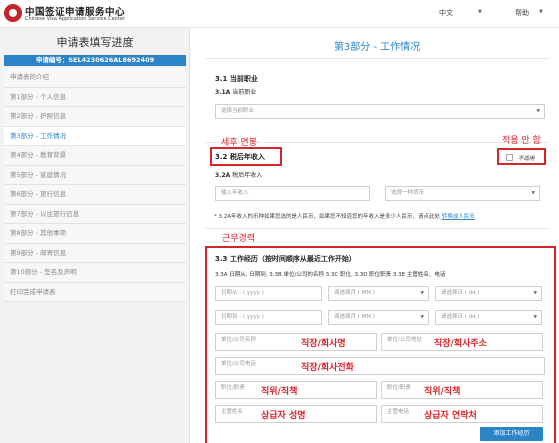 The height and width of the screenshot is (443, 559). What do you see at coordinates (232, 412) in the screenshot?
I see `supervisor-name-placeholder: 主管姓名` at bounding box center [232, 412].